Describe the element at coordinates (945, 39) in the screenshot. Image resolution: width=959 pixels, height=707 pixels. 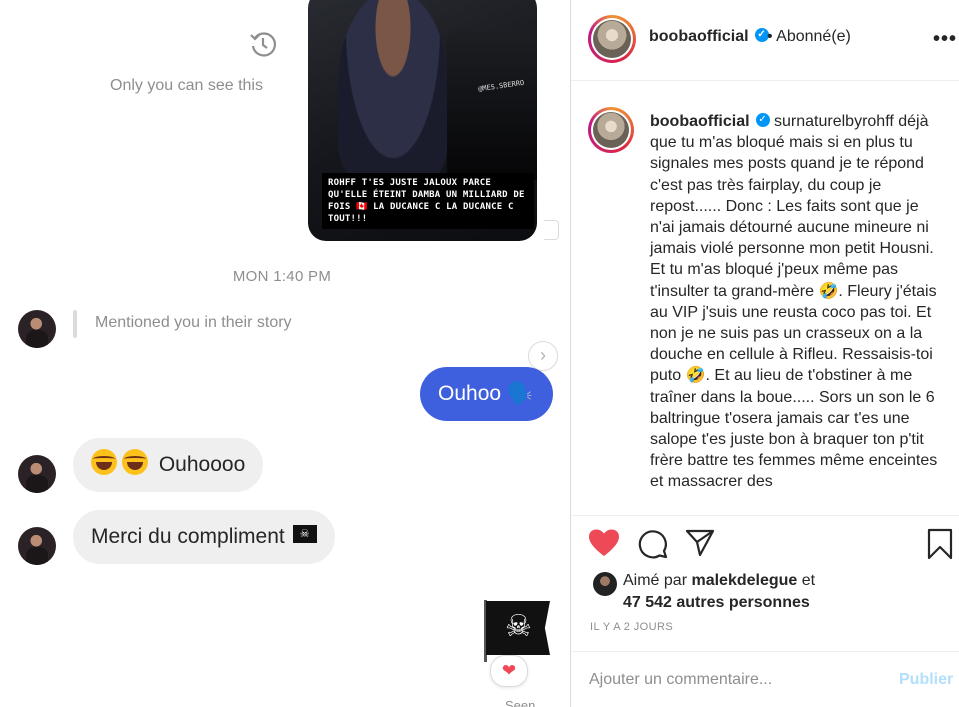
I see `more-options-icon: •••` at that location.